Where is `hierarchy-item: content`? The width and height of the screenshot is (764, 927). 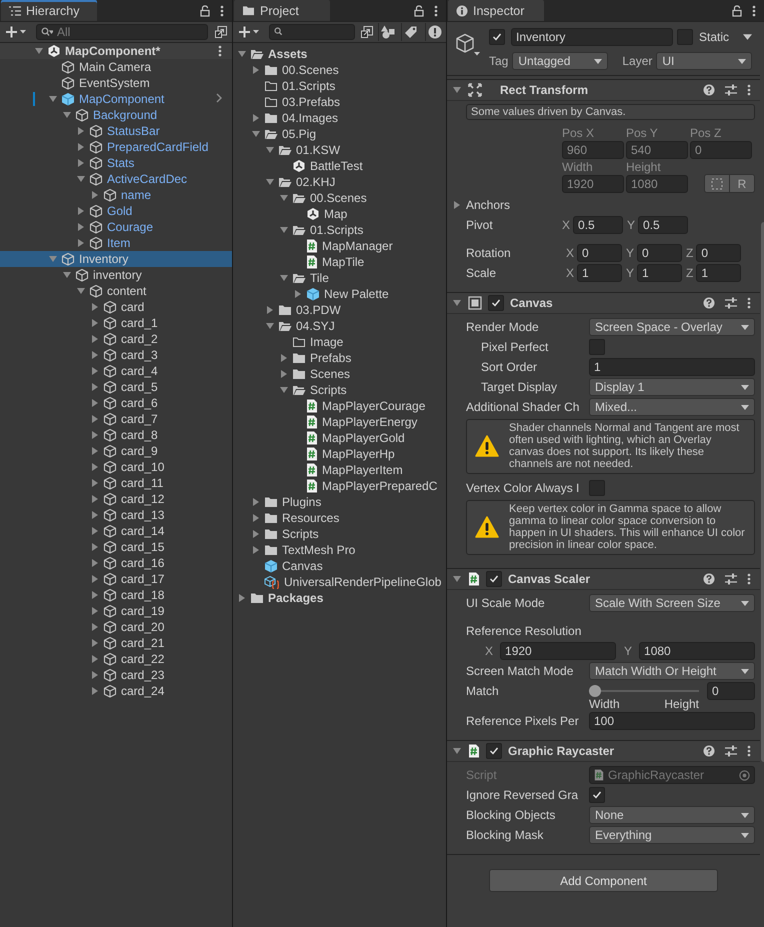
hierarchy-item: content is located at coordinates (116, 291).